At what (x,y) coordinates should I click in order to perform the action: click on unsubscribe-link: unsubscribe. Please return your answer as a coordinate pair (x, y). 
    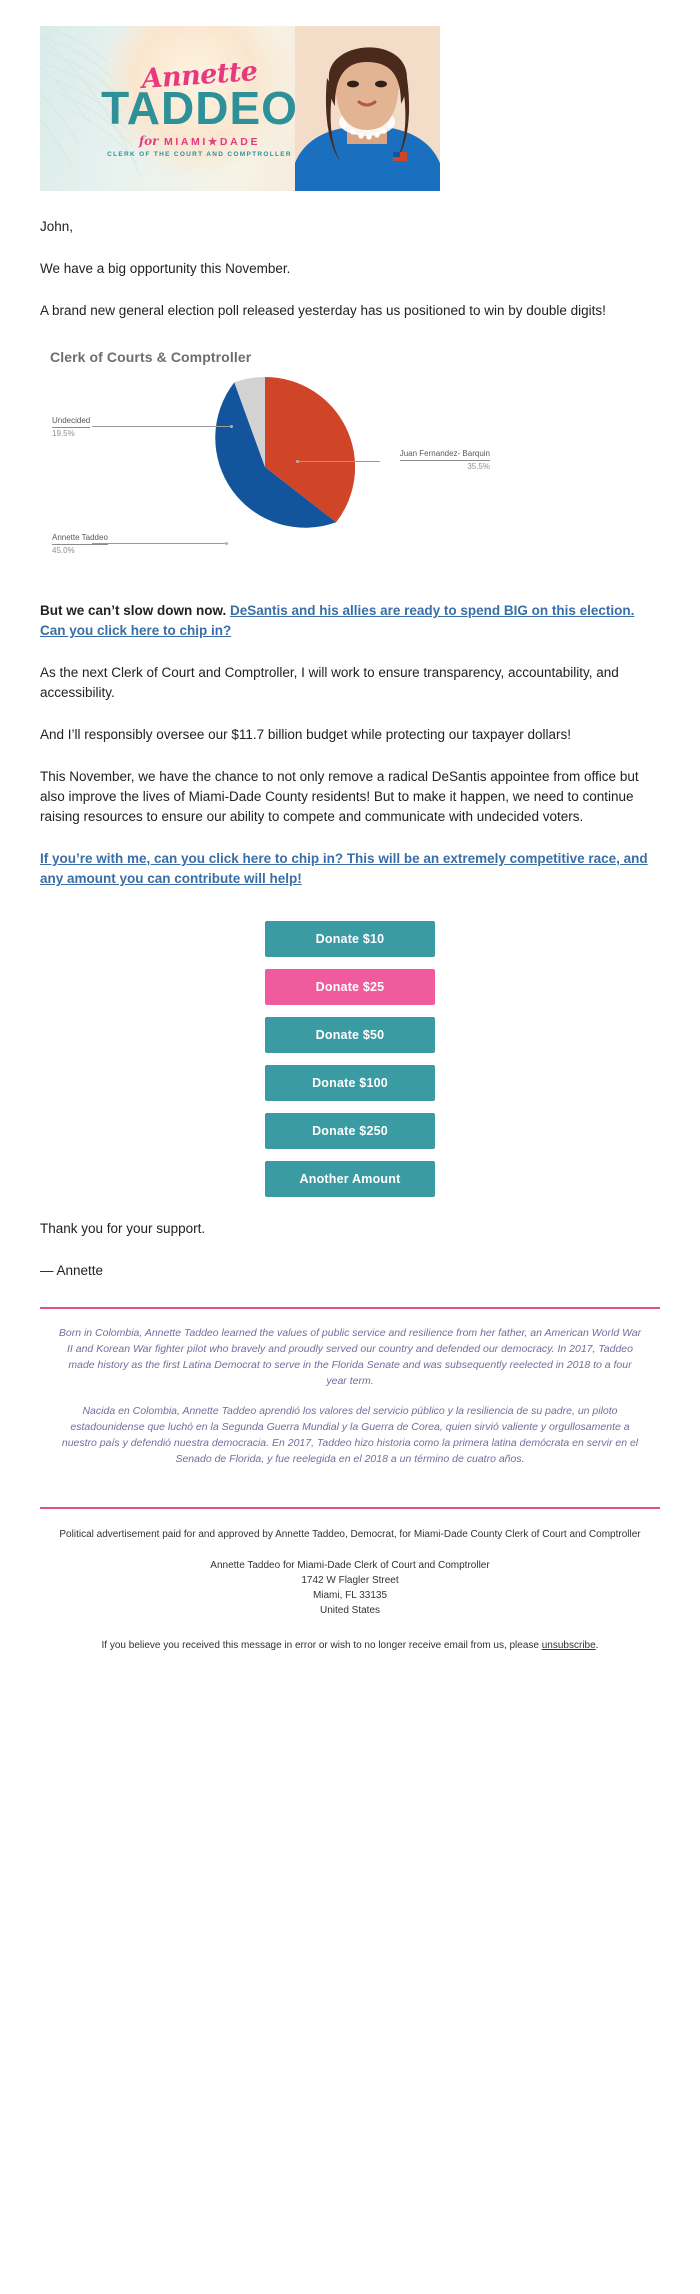
    Looking at the image, I should click on (569, 1645).